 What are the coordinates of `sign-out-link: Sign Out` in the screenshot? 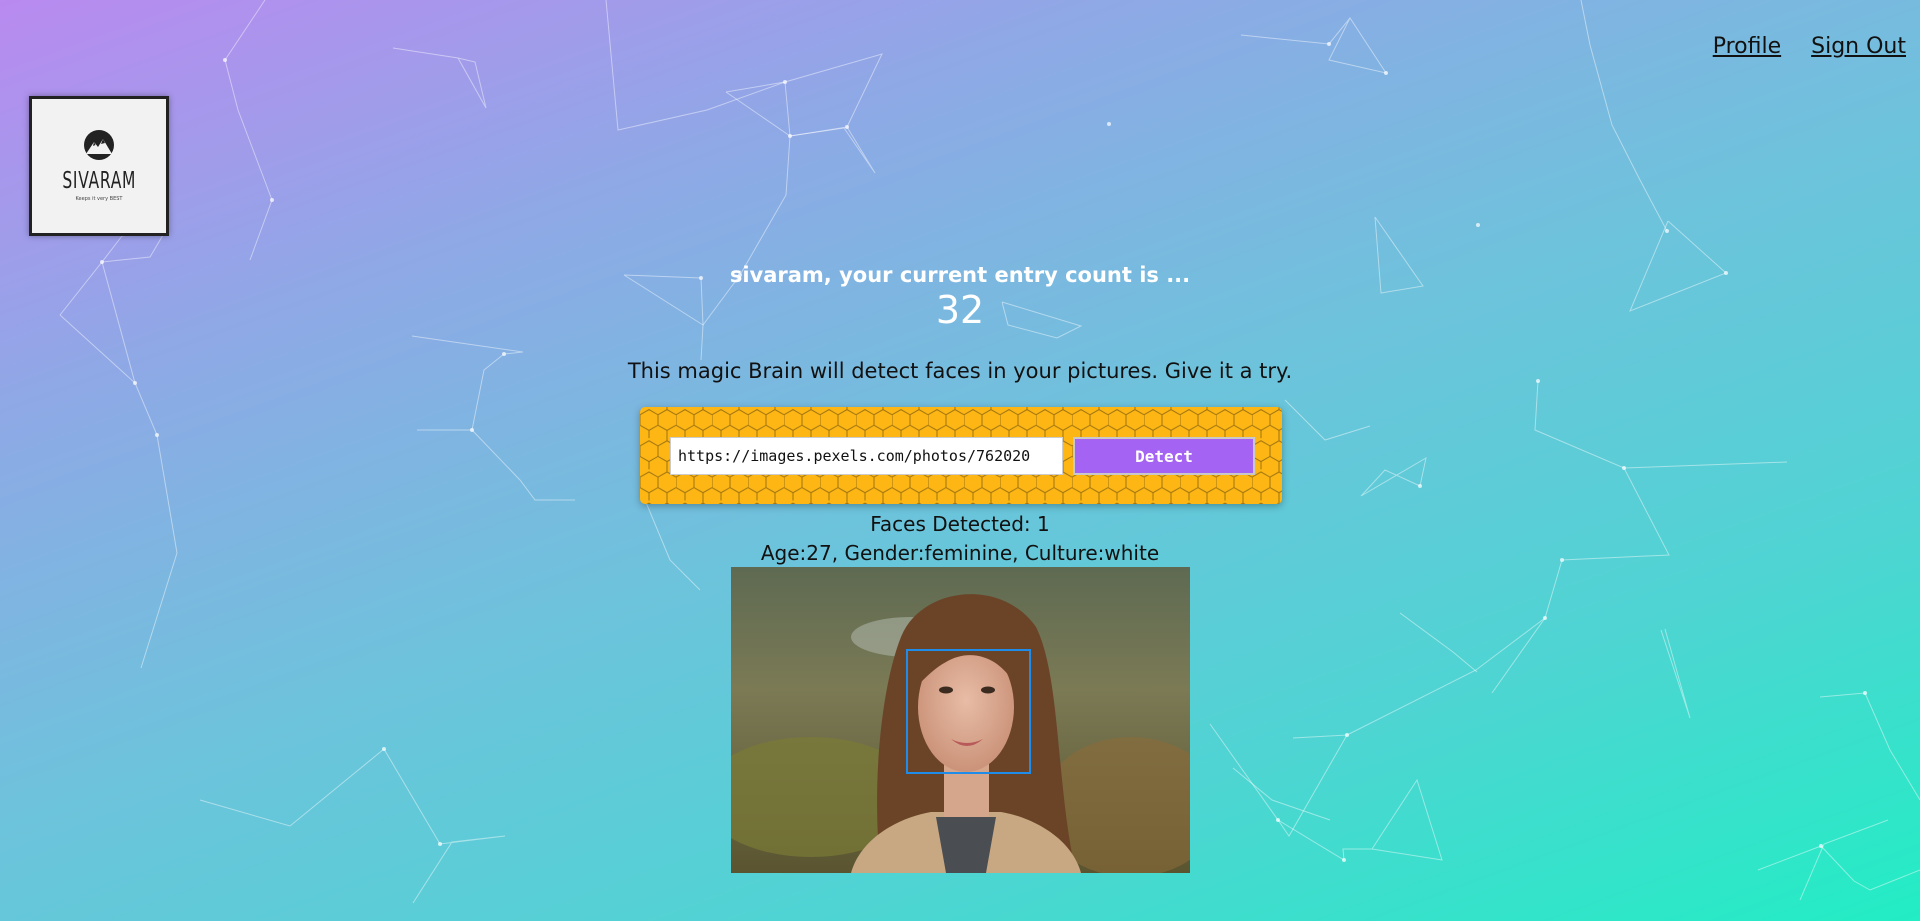 It's located at (1858, 46).